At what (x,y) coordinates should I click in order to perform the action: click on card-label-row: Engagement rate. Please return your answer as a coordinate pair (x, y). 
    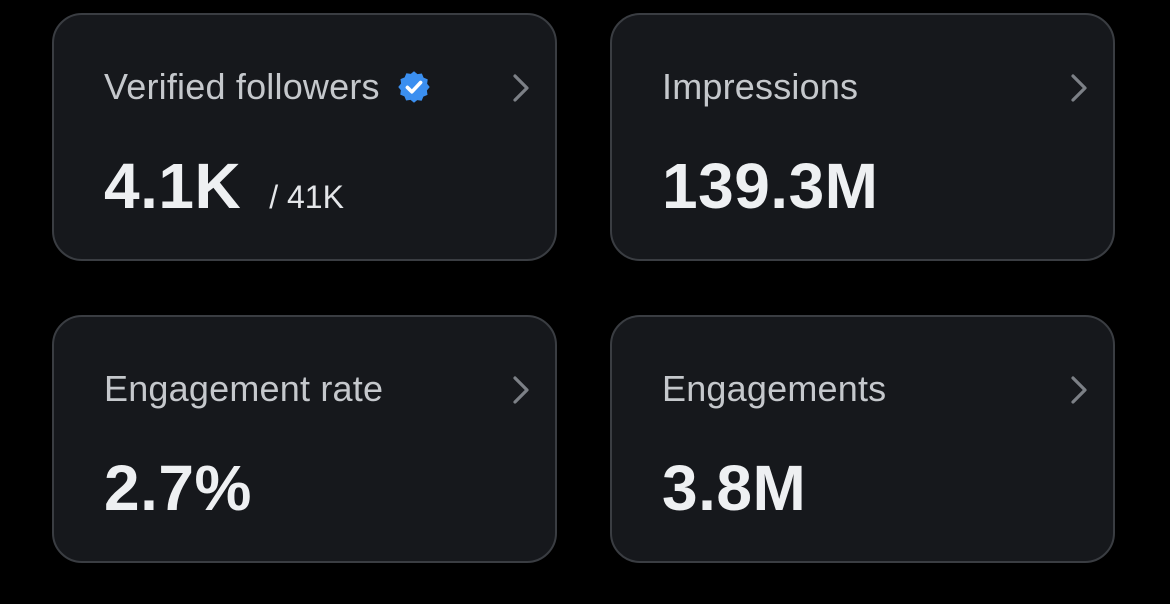
    Looking at the image, I should click on (243, 389).